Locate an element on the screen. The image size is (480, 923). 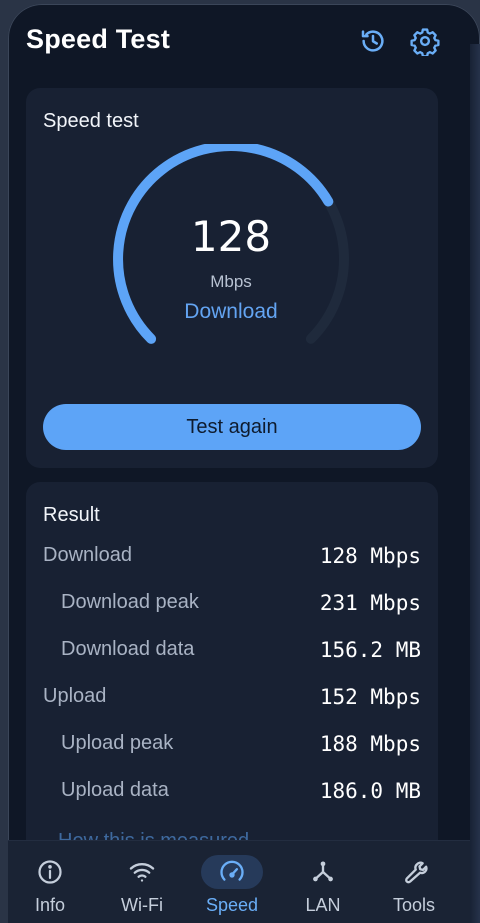
gear-icon is located at coordinates (425, 42).